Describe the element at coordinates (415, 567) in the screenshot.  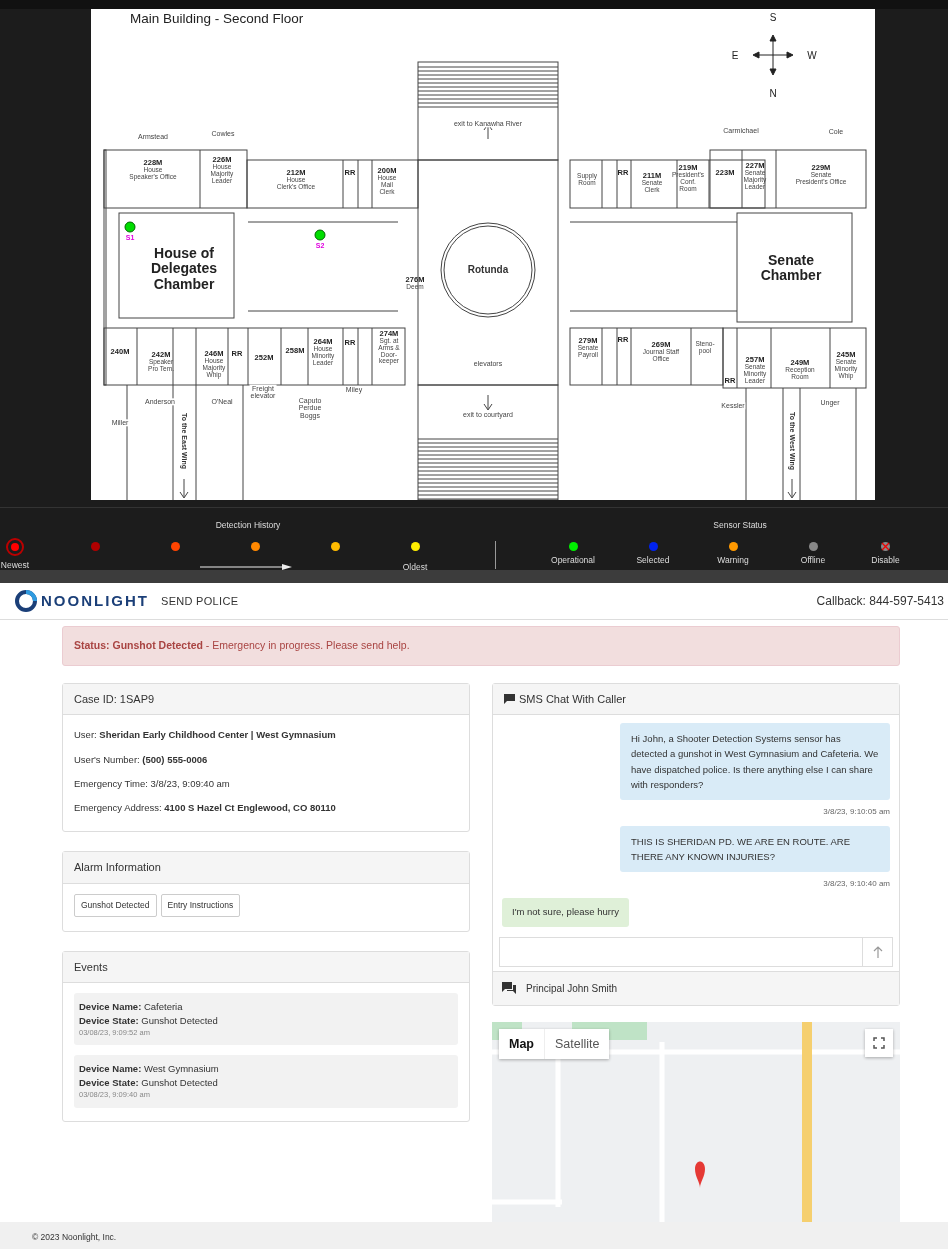
I see `legend-label: Oldest` at that location.